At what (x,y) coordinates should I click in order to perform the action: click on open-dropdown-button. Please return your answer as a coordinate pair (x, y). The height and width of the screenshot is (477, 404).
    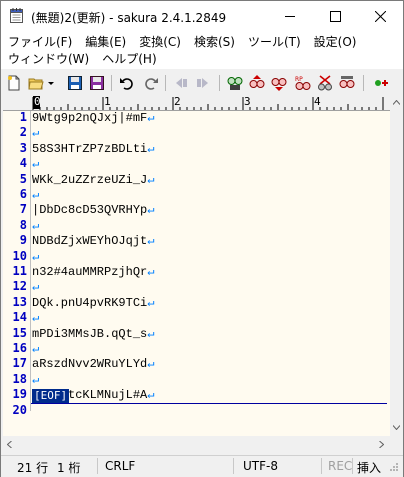
    Looking at the image, I should click on (51, 83).